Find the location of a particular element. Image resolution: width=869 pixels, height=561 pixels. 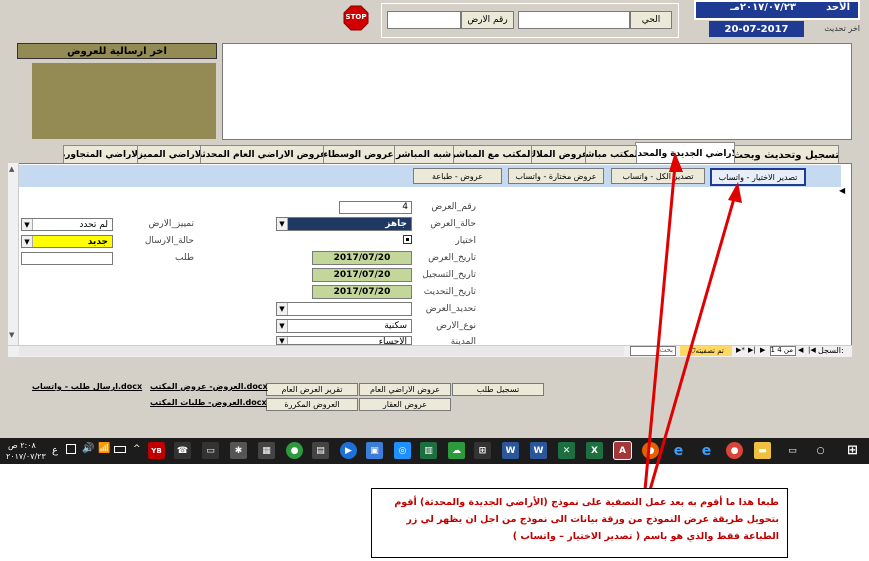

arrow-to-tab is located at coordinates (660, 327).